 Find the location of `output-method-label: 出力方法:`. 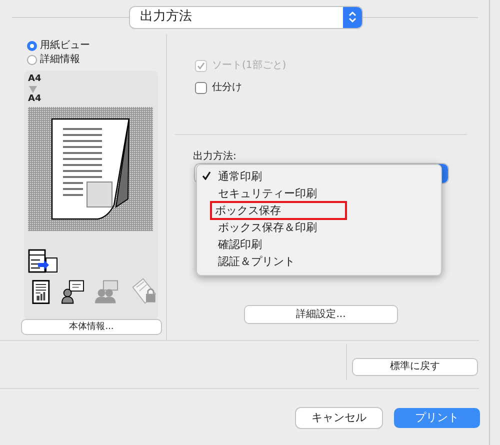

output-method-label: 出力方法: is located at coordinates (214, 157).